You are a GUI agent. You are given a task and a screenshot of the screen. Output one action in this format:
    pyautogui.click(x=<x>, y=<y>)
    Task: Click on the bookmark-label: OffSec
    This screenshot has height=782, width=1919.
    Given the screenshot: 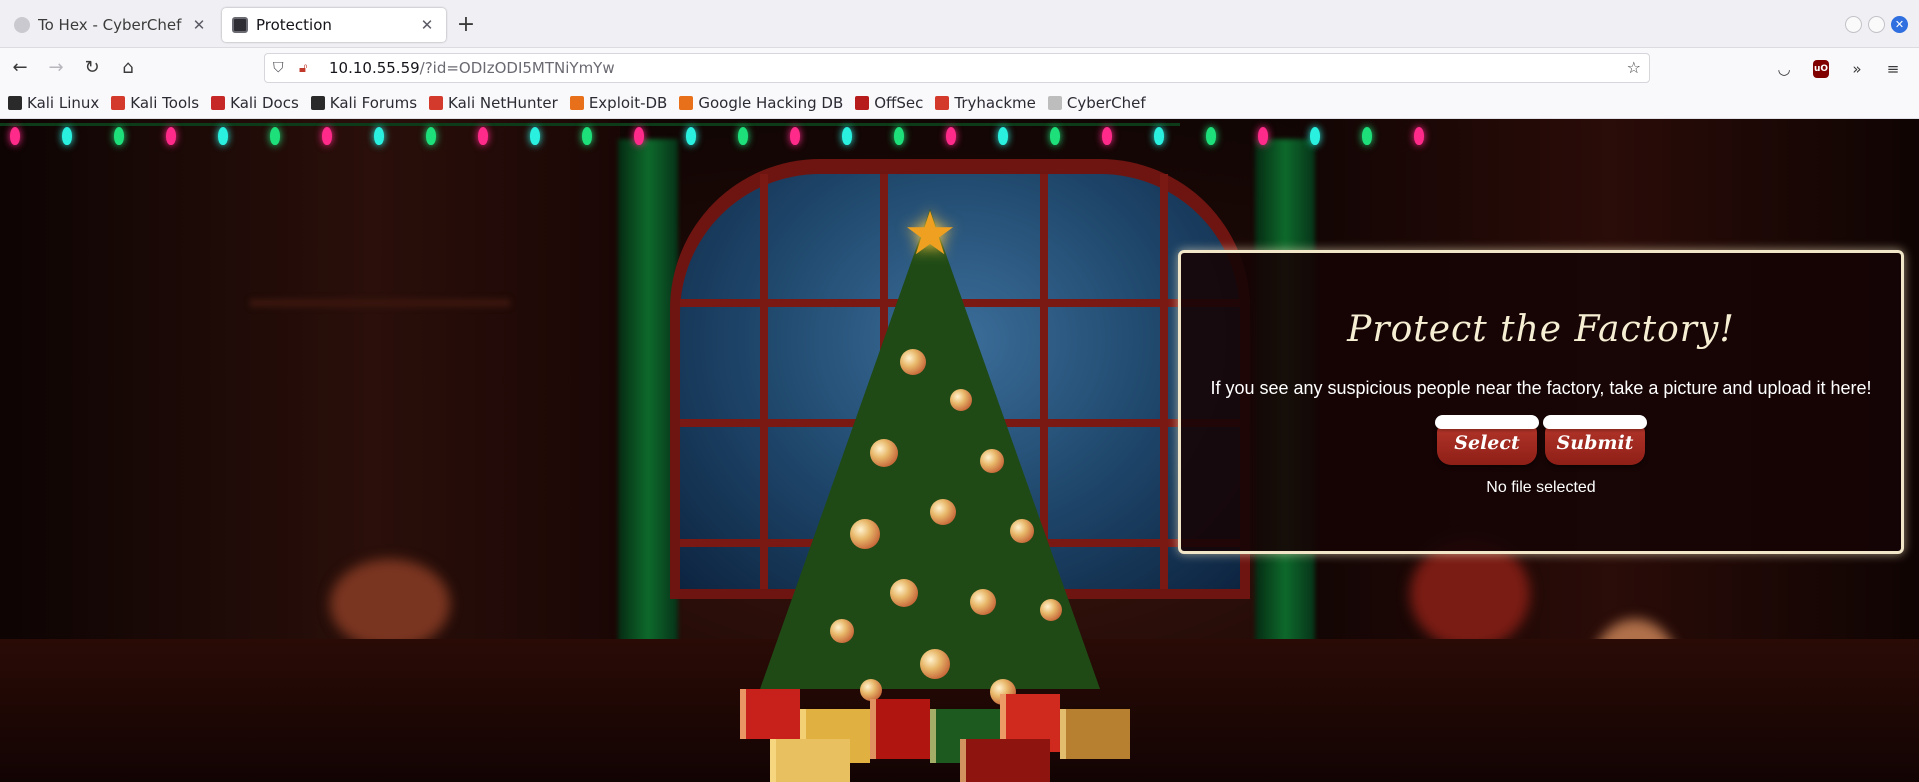 What is the action you would take?
    pyautogui.click(x=899, y=102)
    